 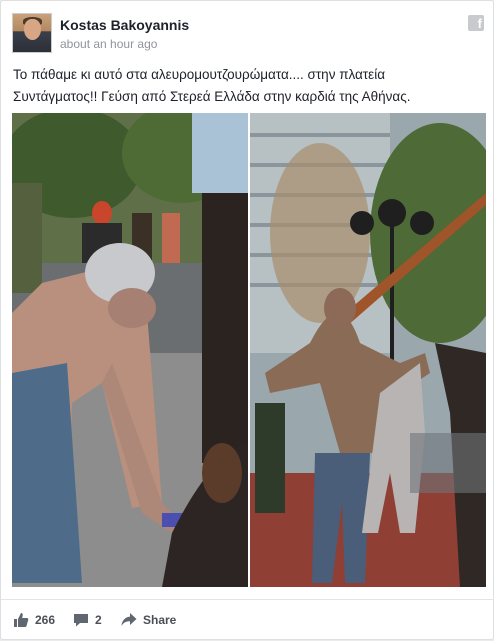 What do you see at coordinates (98, 620) in the screenshot?
I see `comment-count: 2` at bounding box center [98, 620].